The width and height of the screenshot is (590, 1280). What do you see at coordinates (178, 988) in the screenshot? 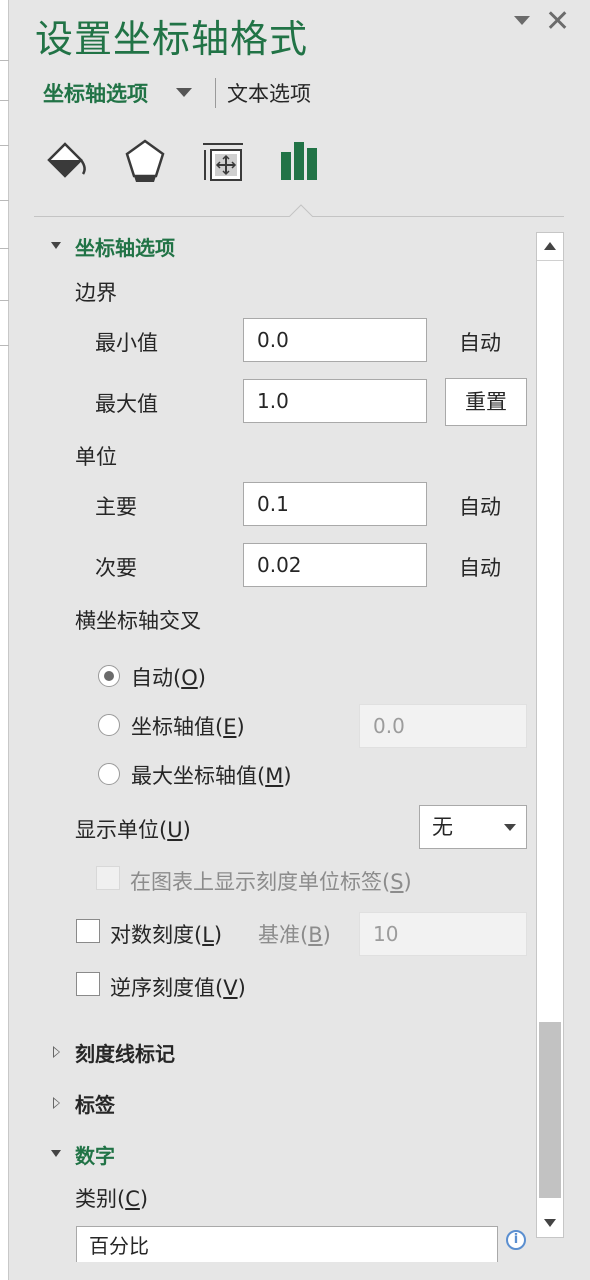
I see `reverse-order-label: 逆序刻度值(V)` at bounding box center [178, 988].